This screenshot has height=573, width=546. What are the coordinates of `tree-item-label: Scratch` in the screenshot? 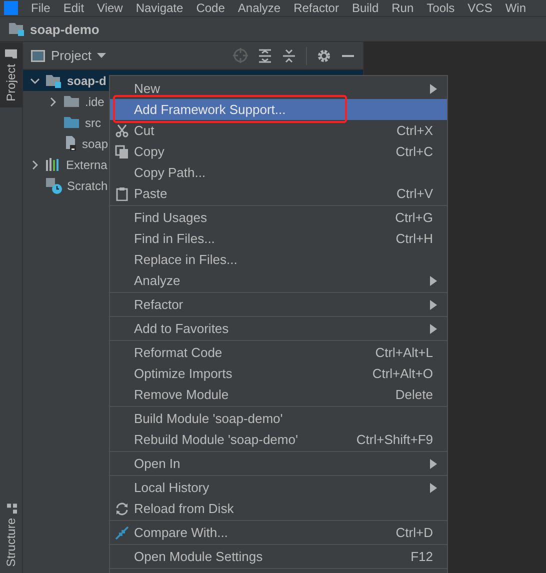 It's located at (87, 185).